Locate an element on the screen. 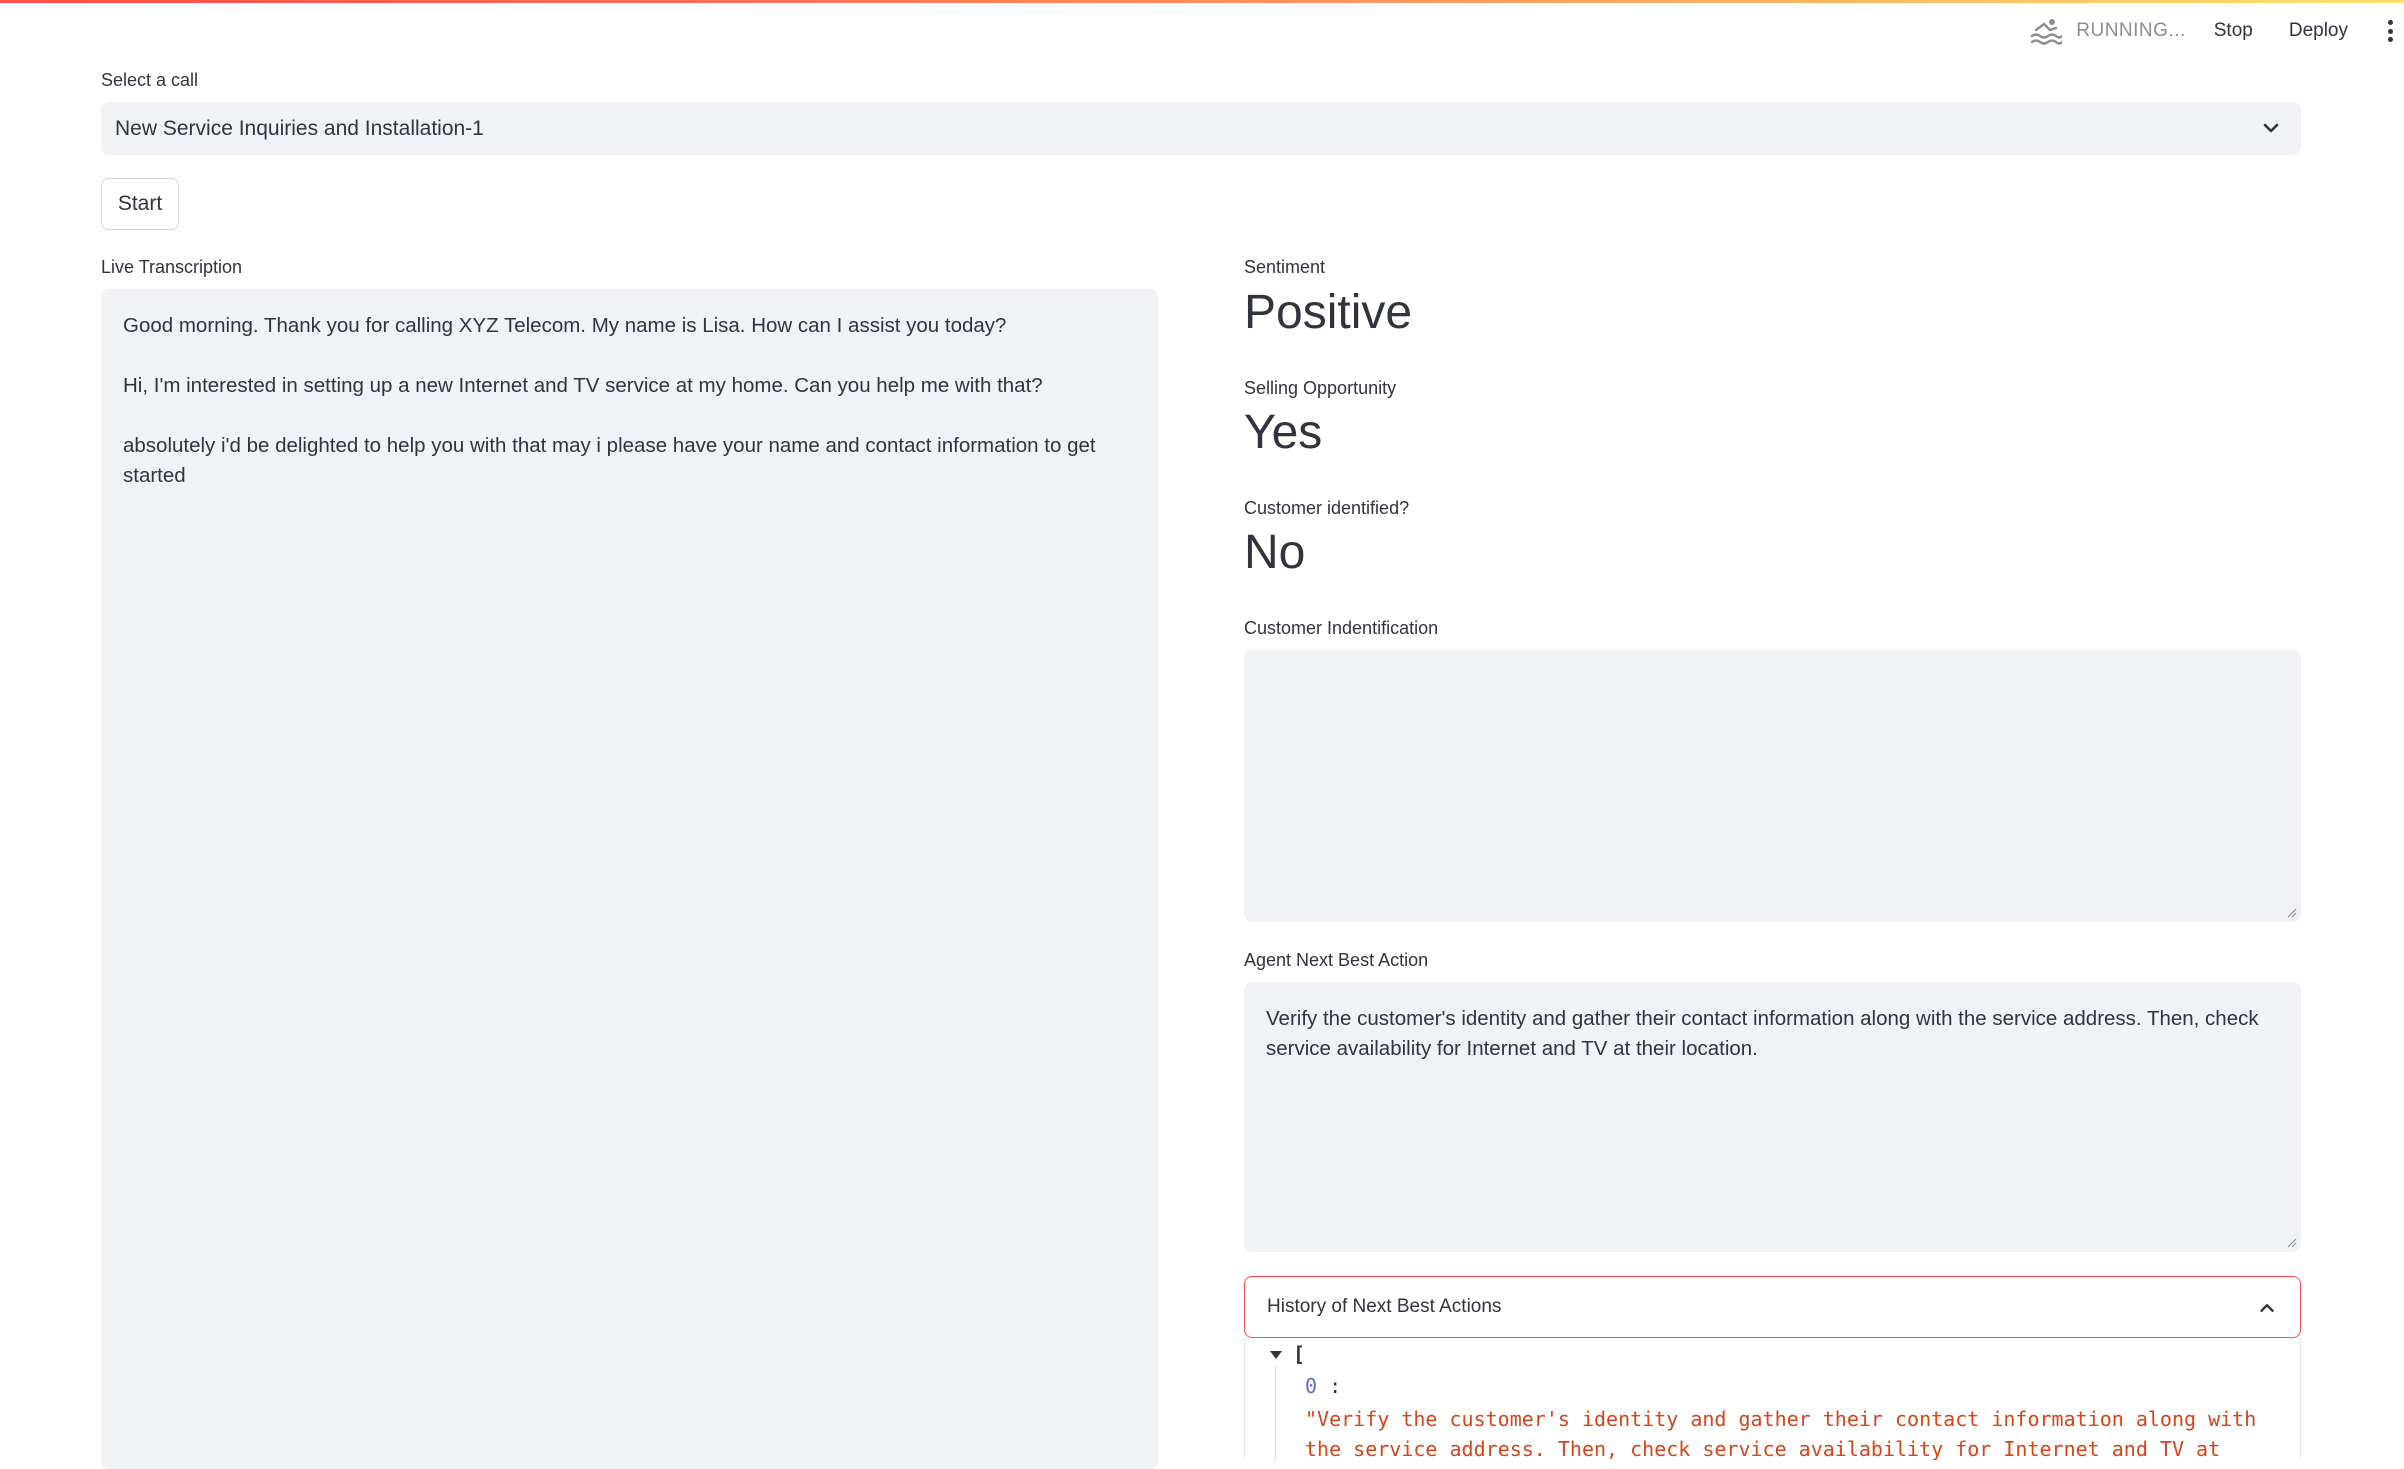 The image size is (2404, 1469). live-transcription-label: Live Transcription is located at coordinates (172, 267).